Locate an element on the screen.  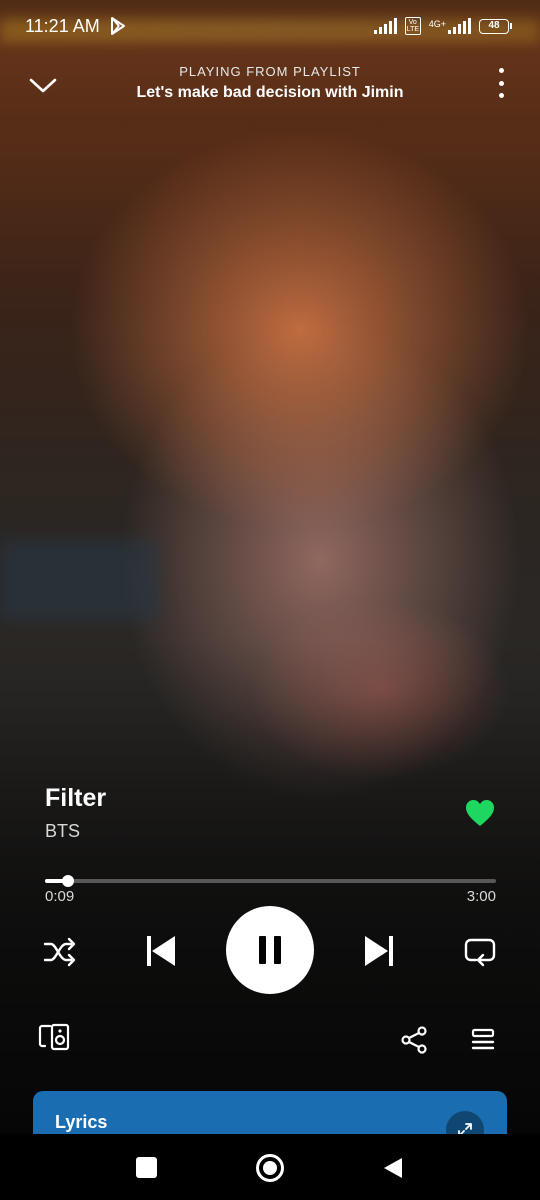
network-type: 4G+ is located at coordinates (437, 24).